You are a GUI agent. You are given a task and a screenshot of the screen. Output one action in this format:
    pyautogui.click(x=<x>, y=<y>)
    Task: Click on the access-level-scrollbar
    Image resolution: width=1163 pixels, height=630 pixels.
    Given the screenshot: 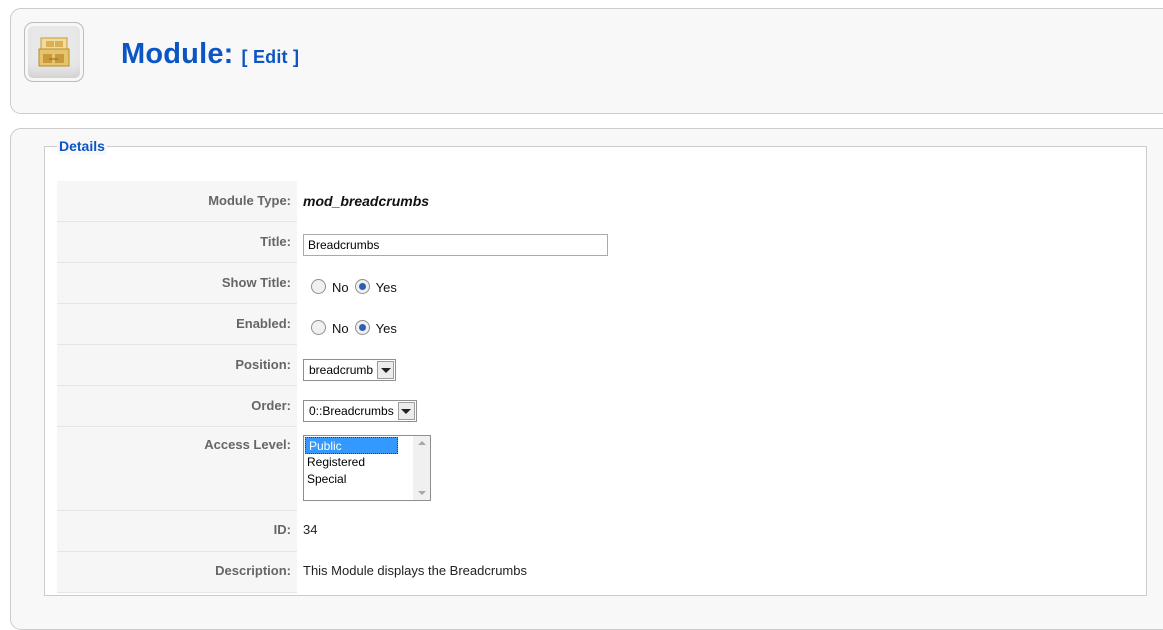 What is the action you would take?
    pyautogui.click(x=421, y=468)
    